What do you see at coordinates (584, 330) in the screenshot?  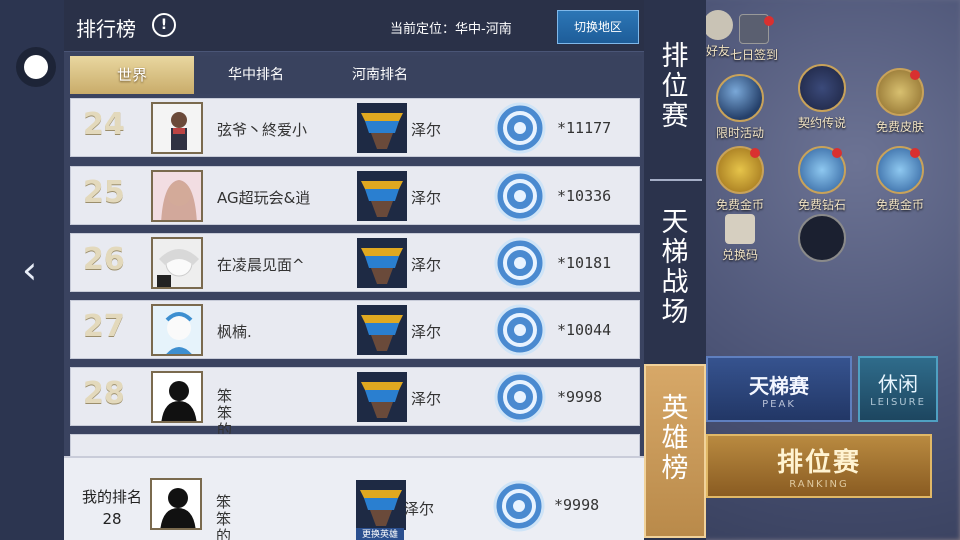 I see `score-value: *10044` at bounding box center [584, 330].